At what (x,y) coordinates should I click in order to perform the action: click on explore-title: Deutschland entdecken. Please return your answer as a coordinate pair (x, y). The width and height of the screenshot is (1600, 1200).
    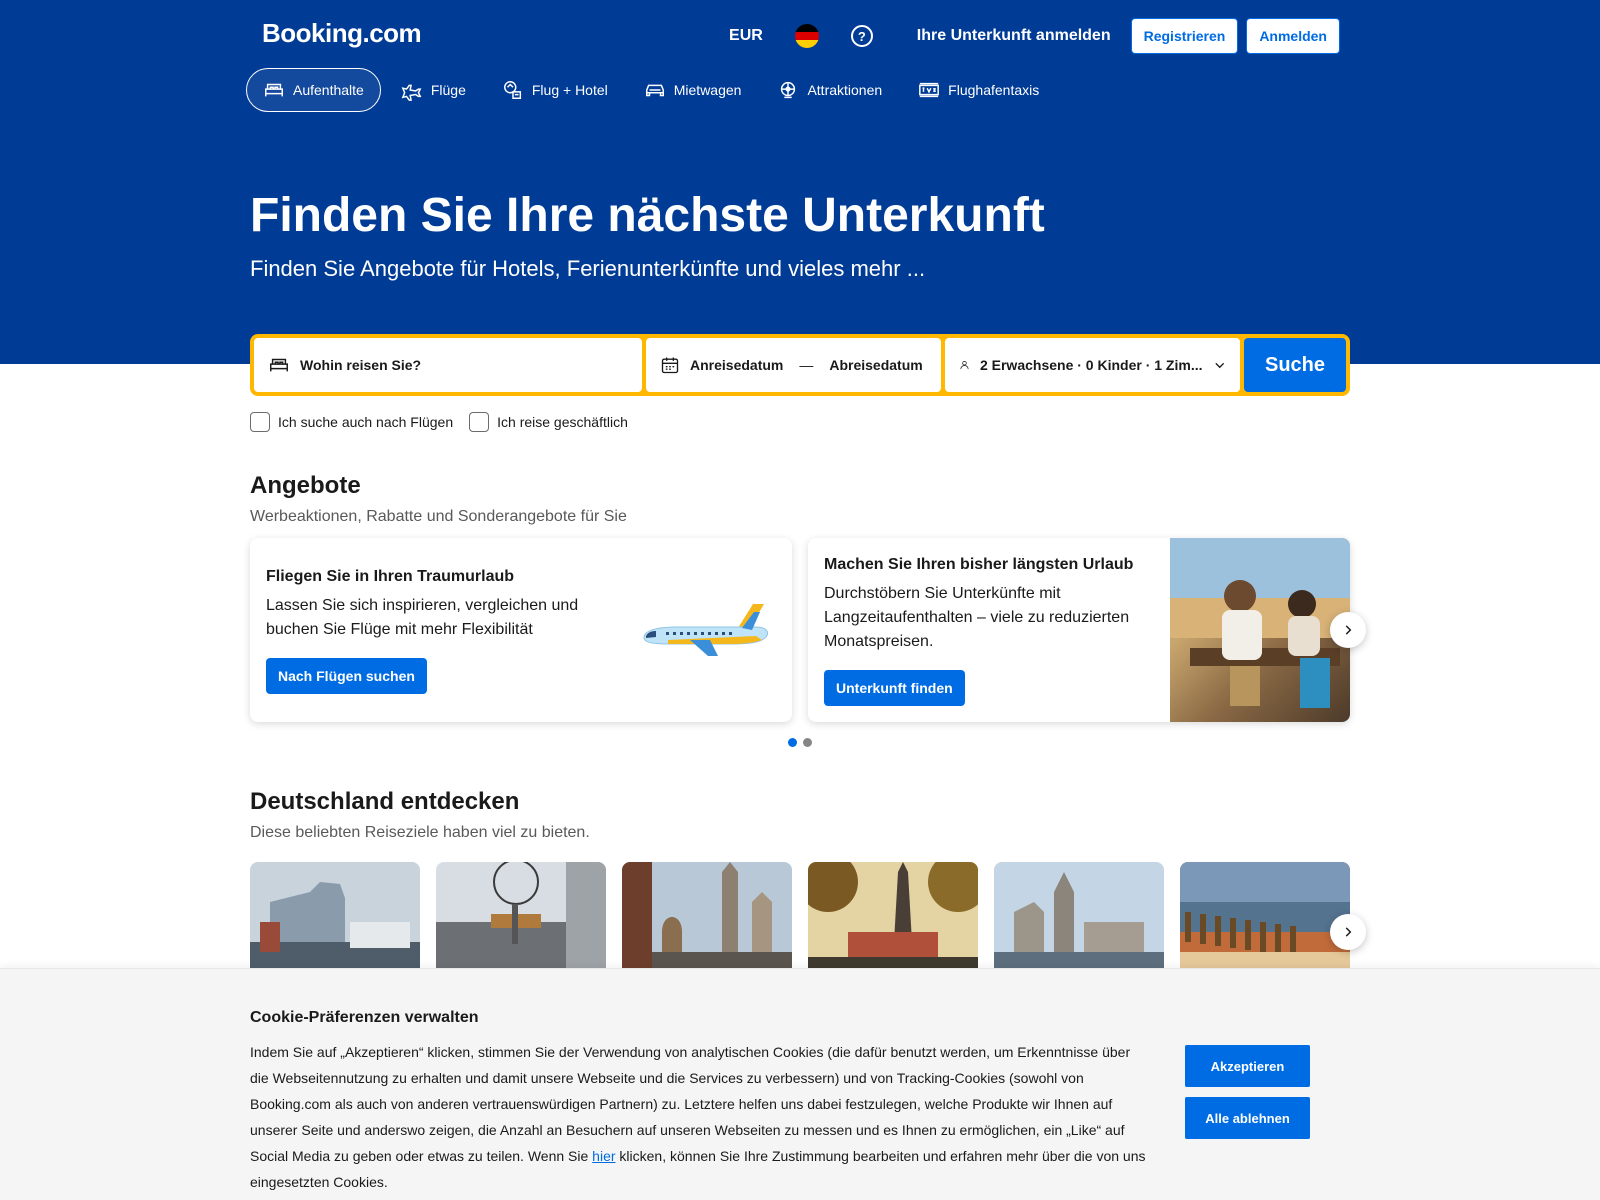
    Looking at the image, I should click on (385, 801).